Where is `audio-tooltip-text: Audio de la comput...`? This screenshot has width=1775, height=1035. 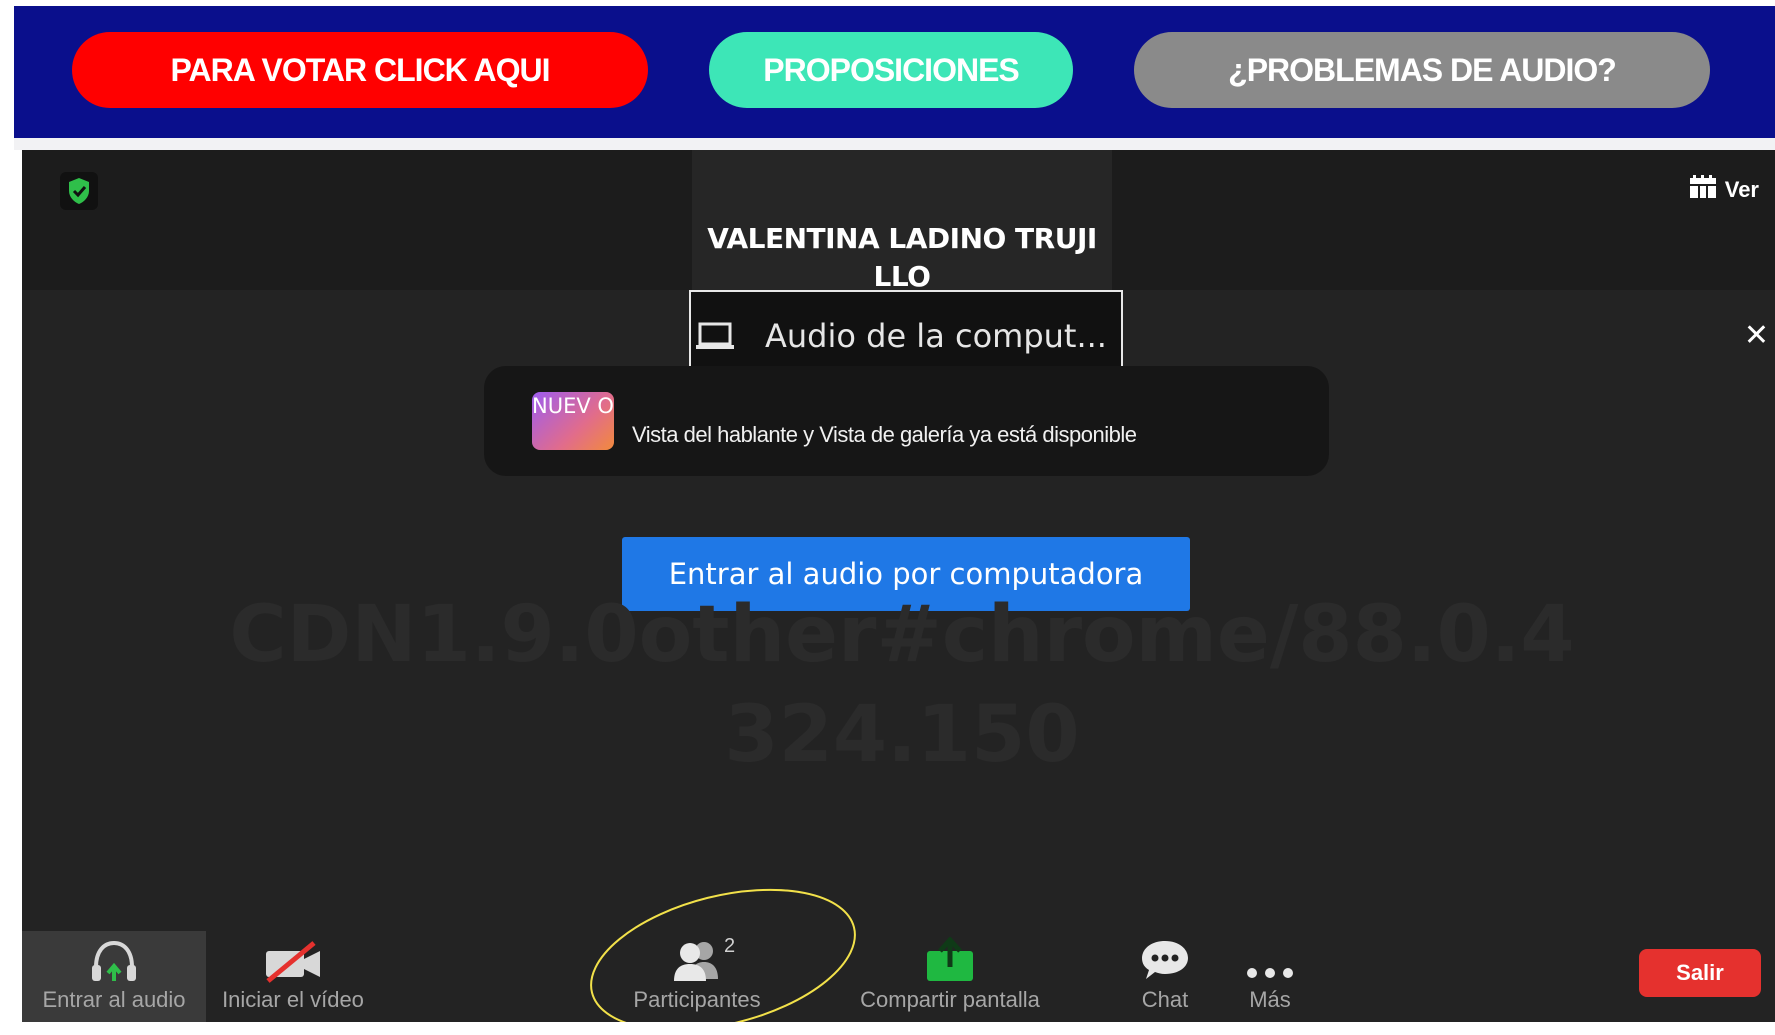
audio-tooltip-text: Audio de la comput... is located at coordinates (936, 336).